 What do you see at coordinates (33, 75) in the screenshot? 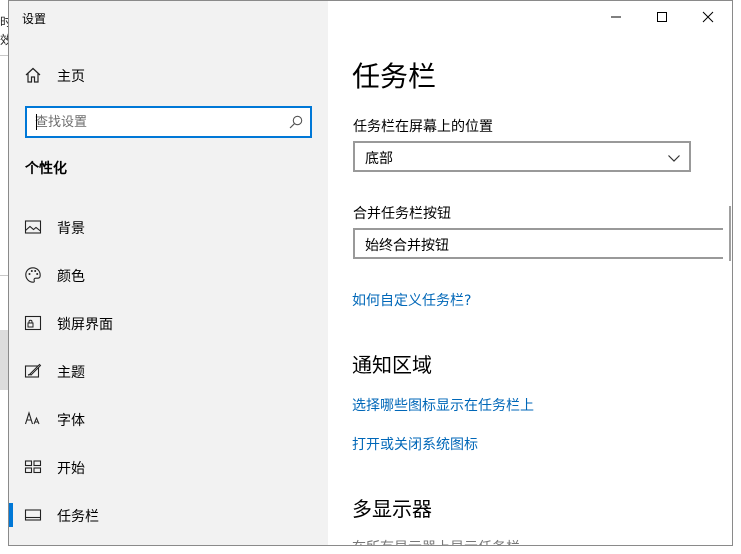
I see `home-icon` at bounding box center [33, 75].